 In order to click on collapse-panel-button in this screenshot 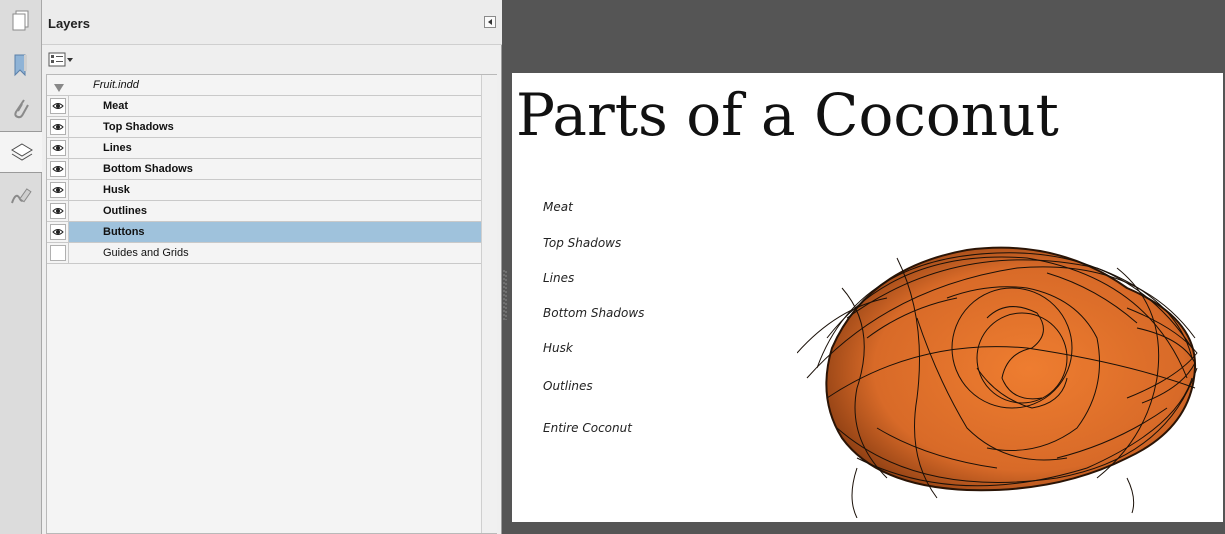, I will do `click(490, 22)`.